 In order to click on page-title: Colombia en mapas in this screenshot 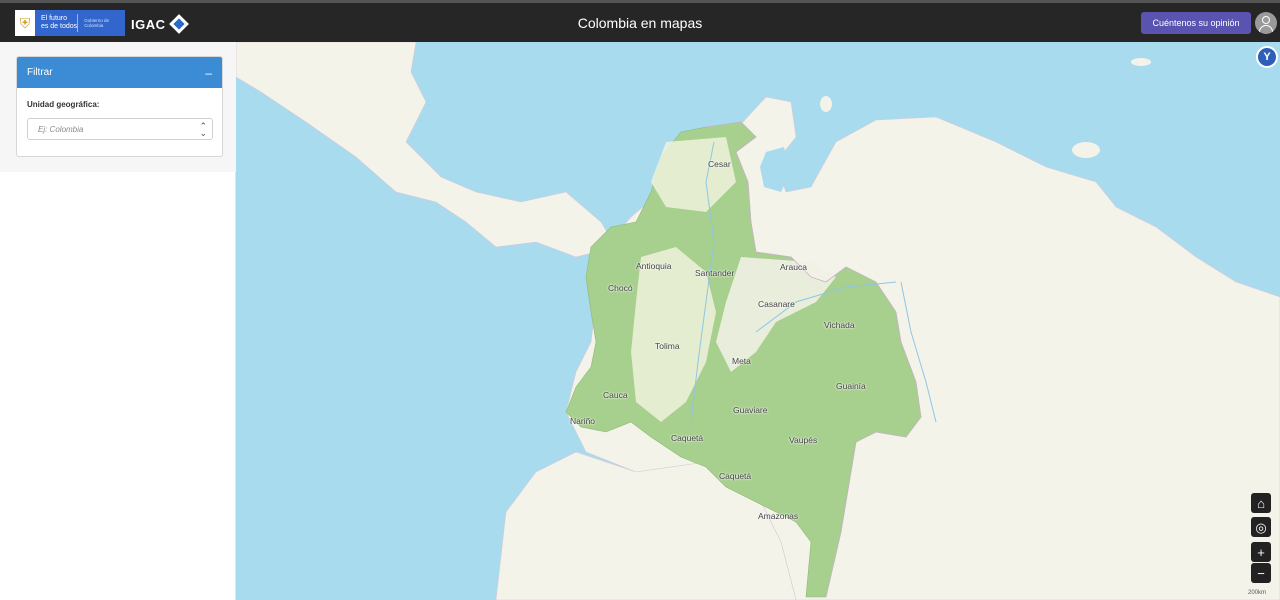, I will do `click(640, 23)`.